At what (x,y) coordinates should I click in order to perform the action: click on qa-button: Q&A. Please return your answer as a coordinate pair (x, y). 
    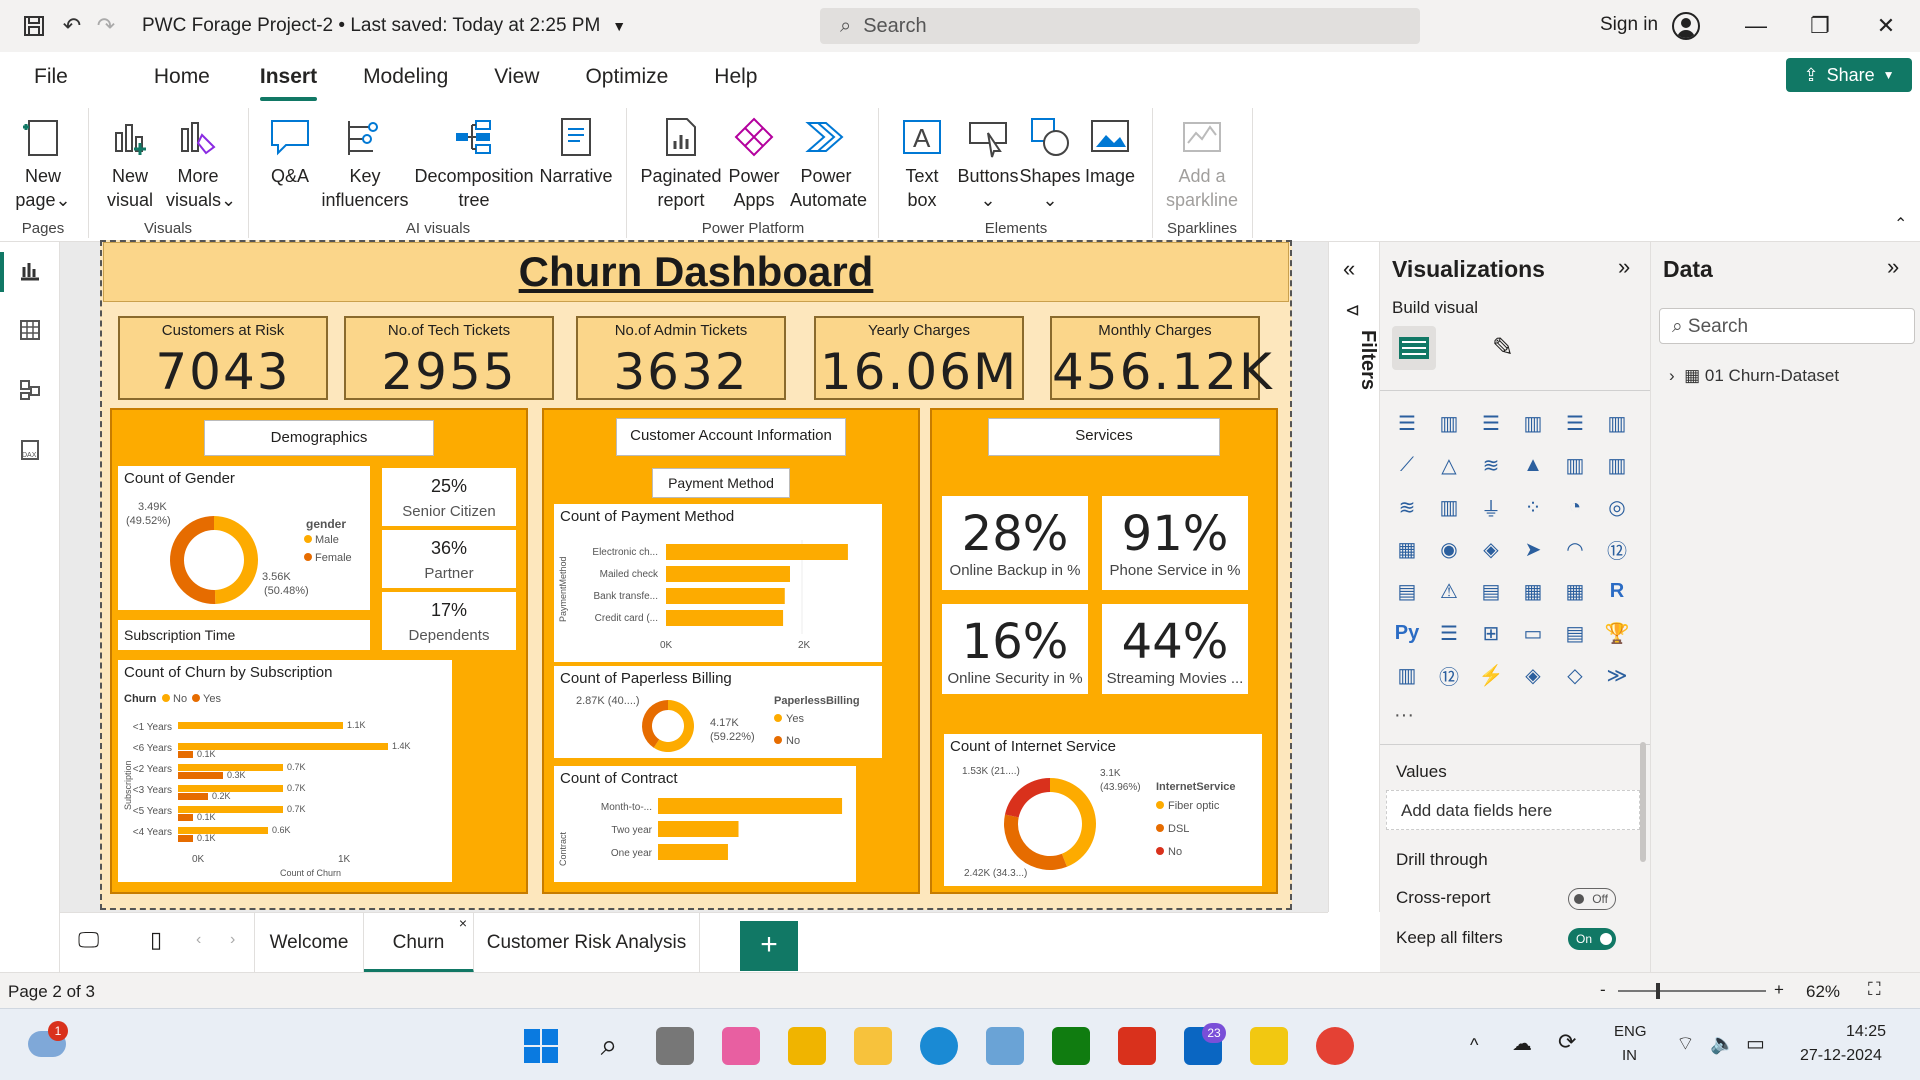
    Looking at the image, I should click on (290, 149).